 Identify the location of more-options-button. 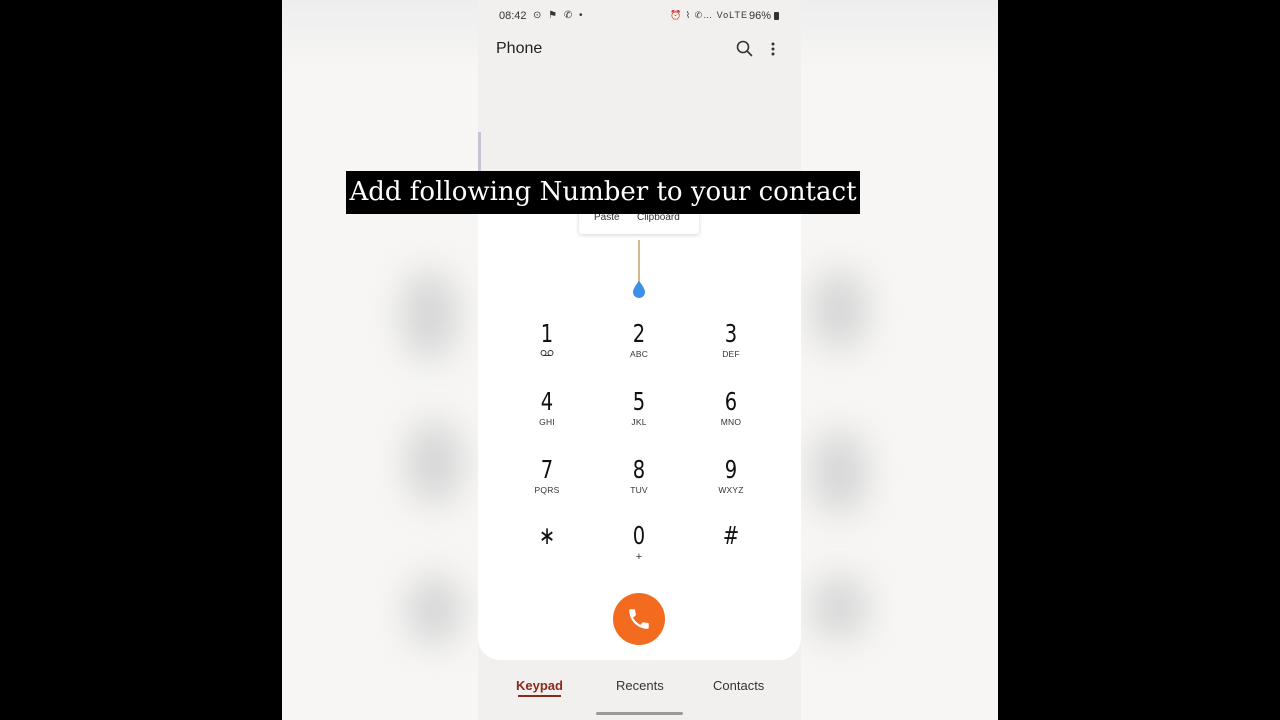
(773, 49).